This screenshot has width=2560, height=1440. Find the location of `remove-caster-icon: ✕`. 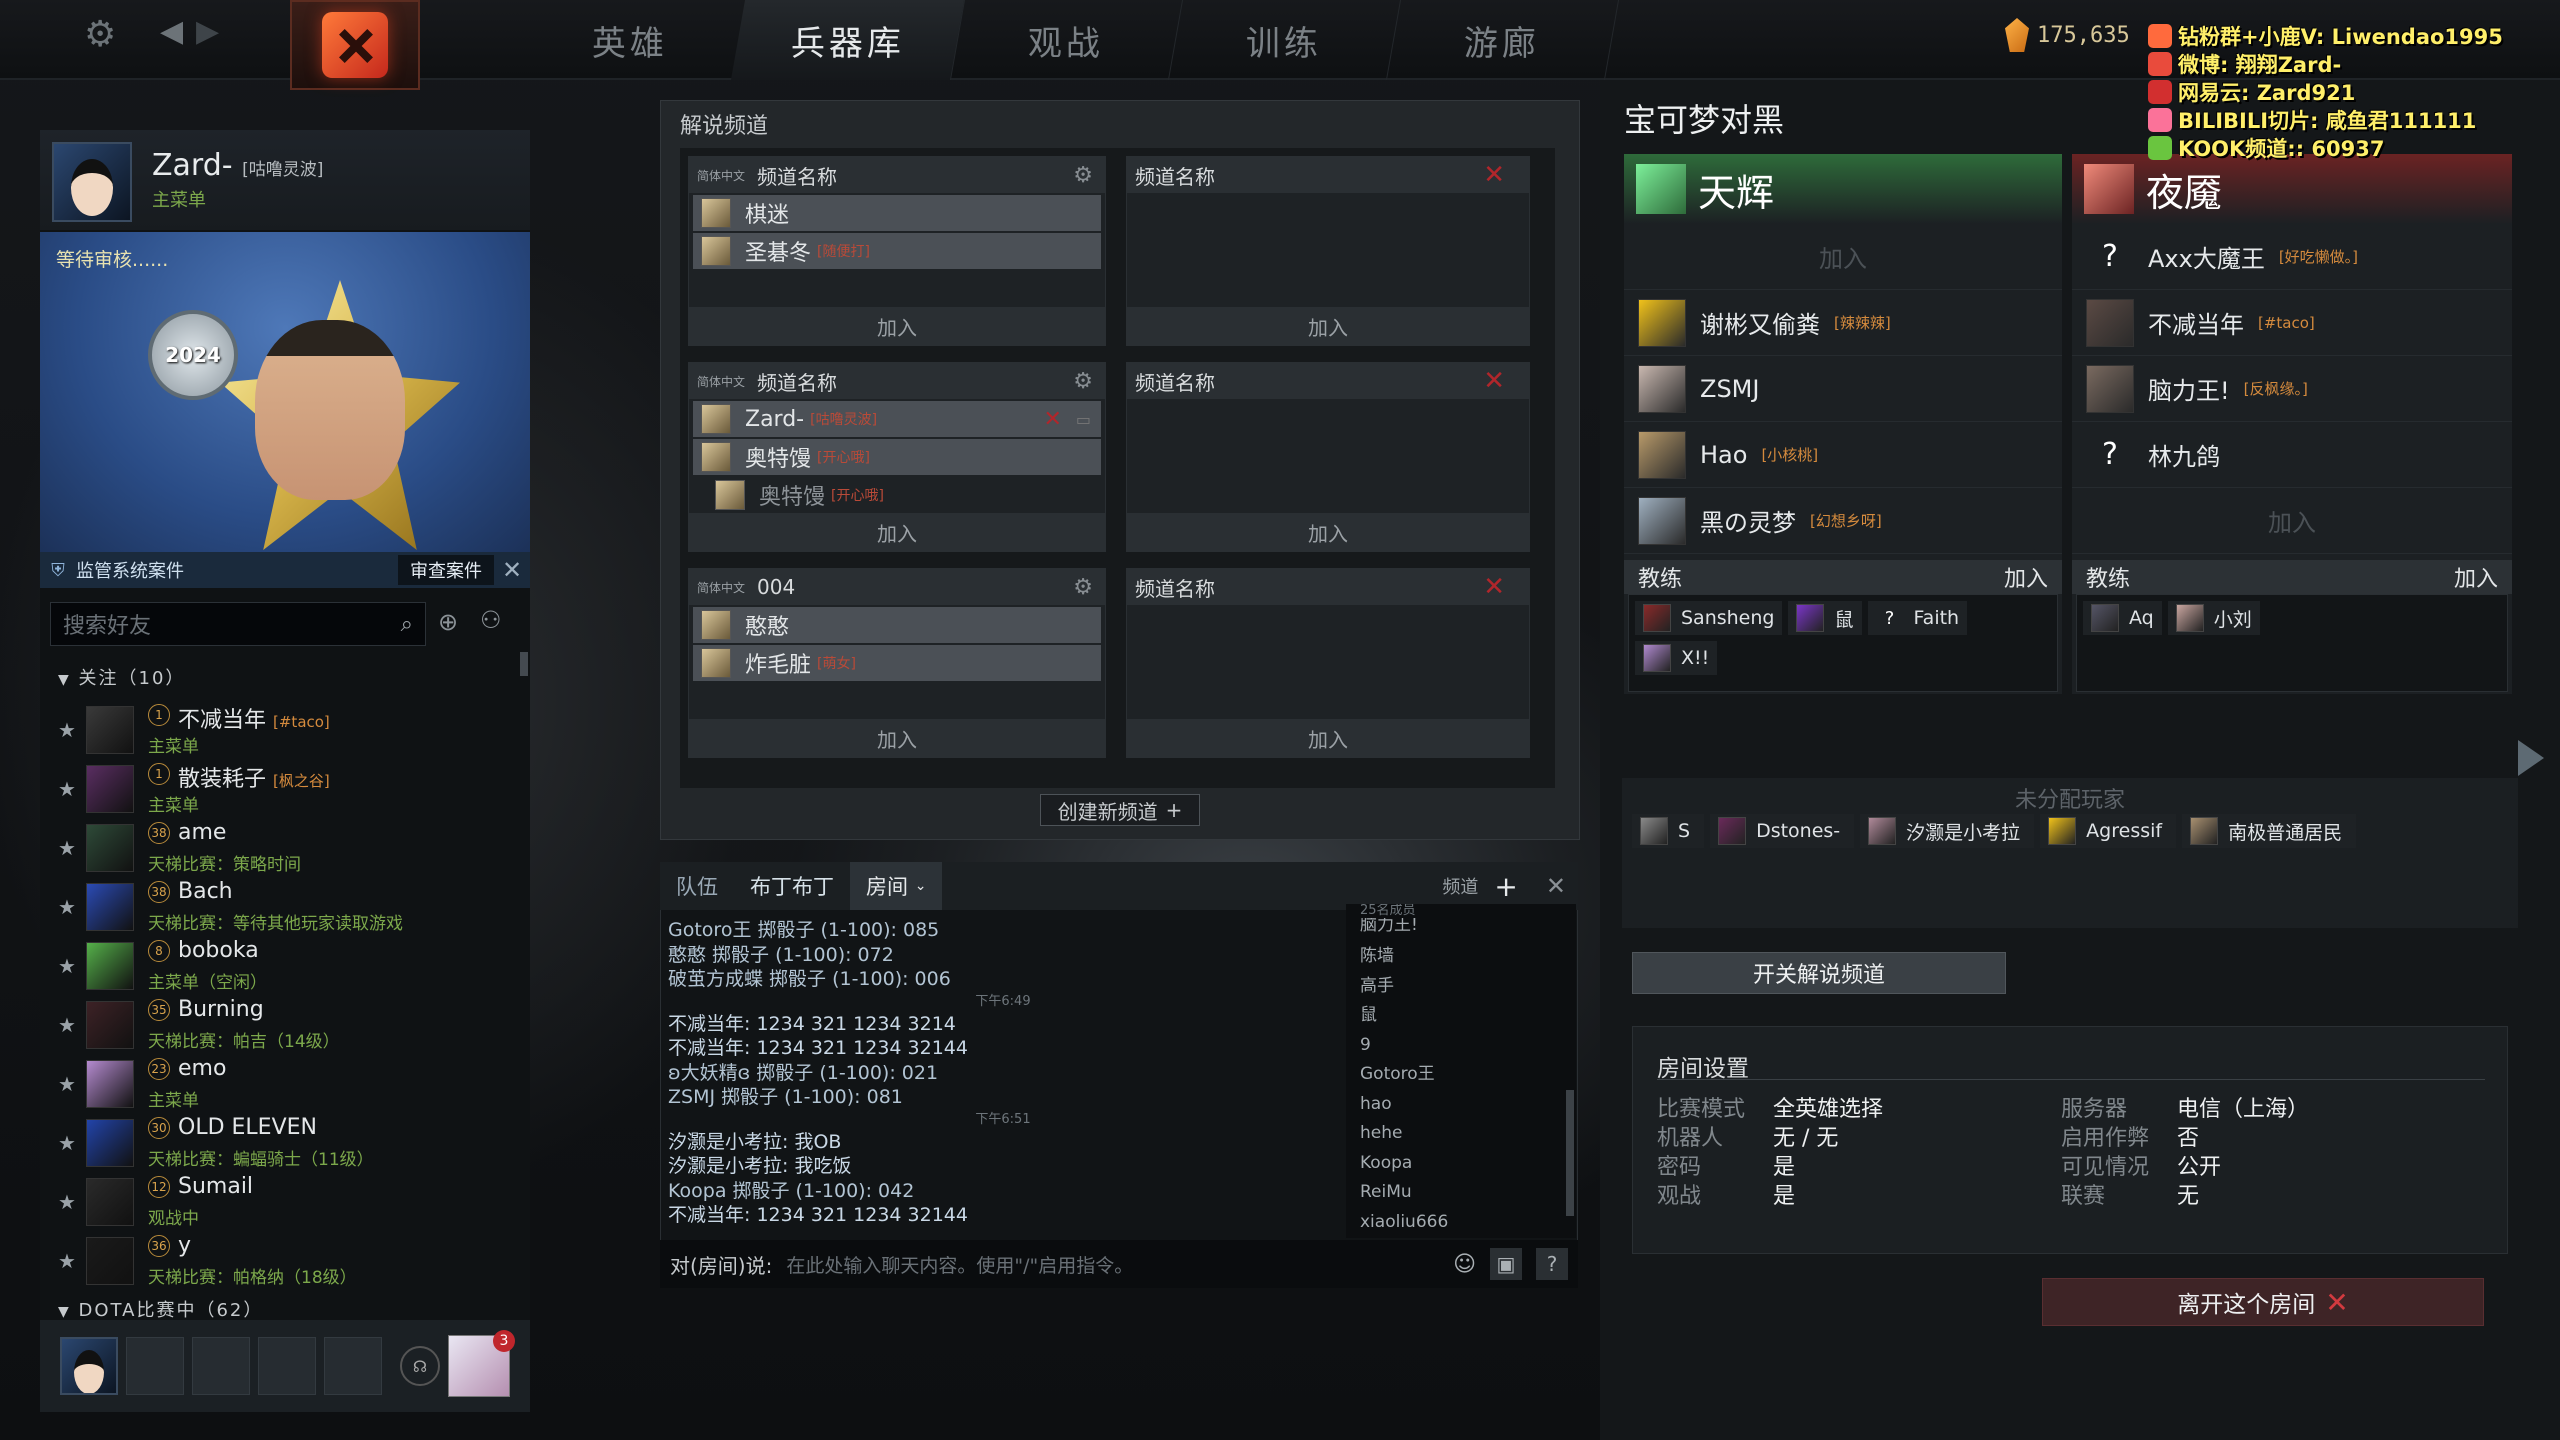

remove-caster-icon: ✕ is located at coordinates (1052, 419).